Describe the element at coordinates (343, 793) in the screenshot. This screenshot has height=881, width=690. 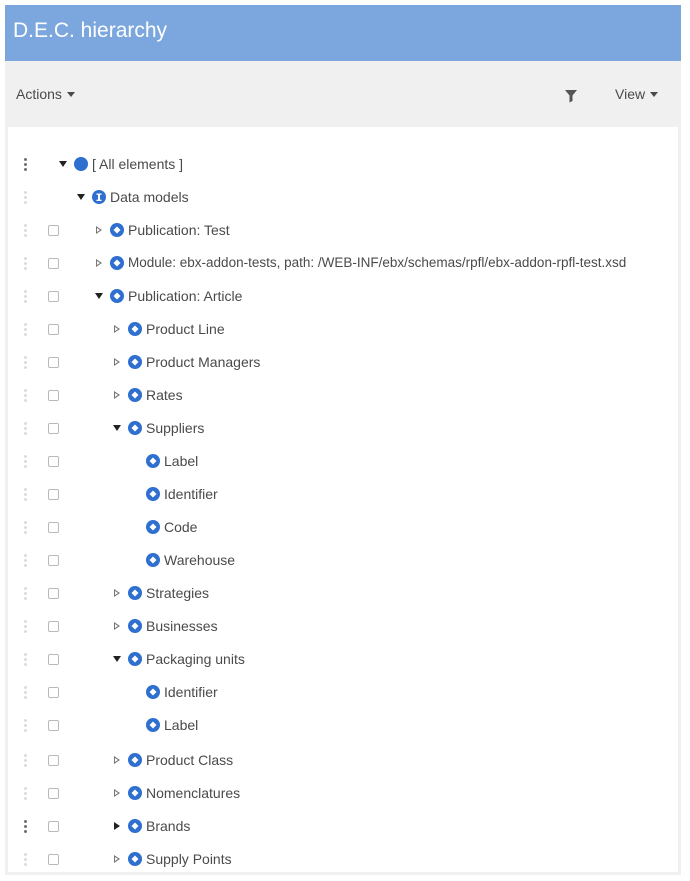
I see `tree-row: Nomenclatures` at that location.